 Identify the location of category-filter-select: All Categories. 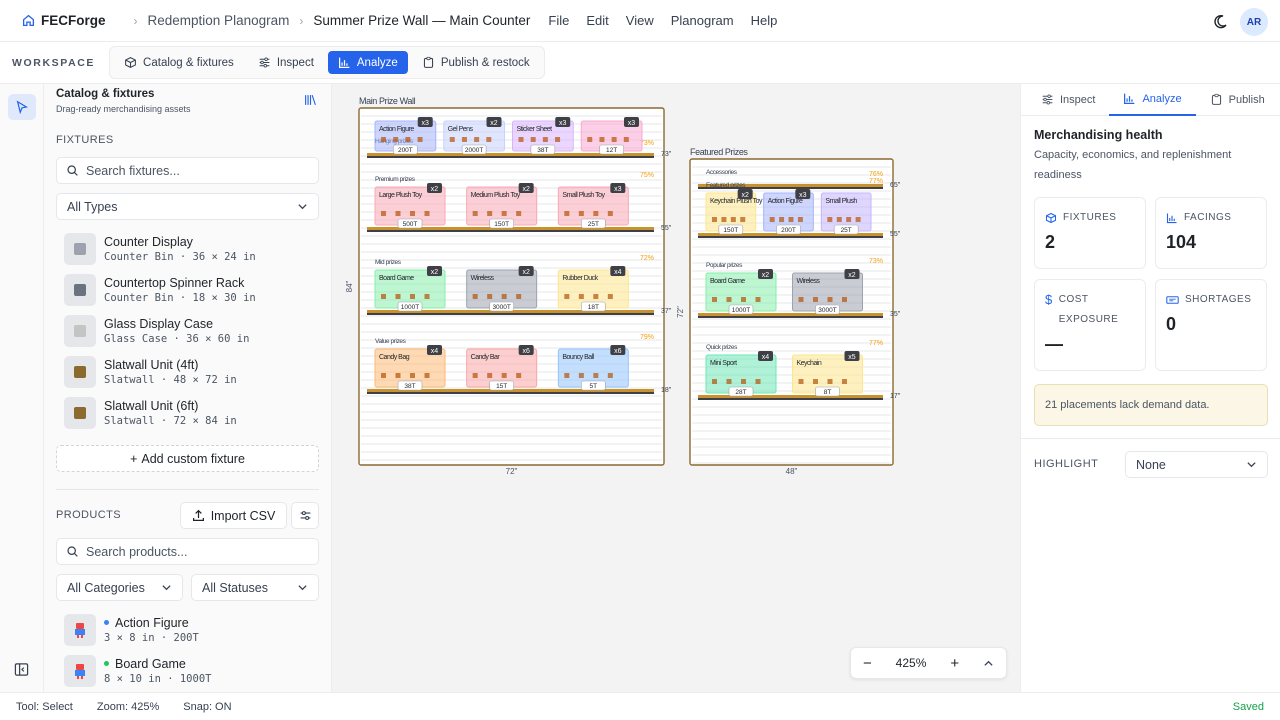
(119, 587).